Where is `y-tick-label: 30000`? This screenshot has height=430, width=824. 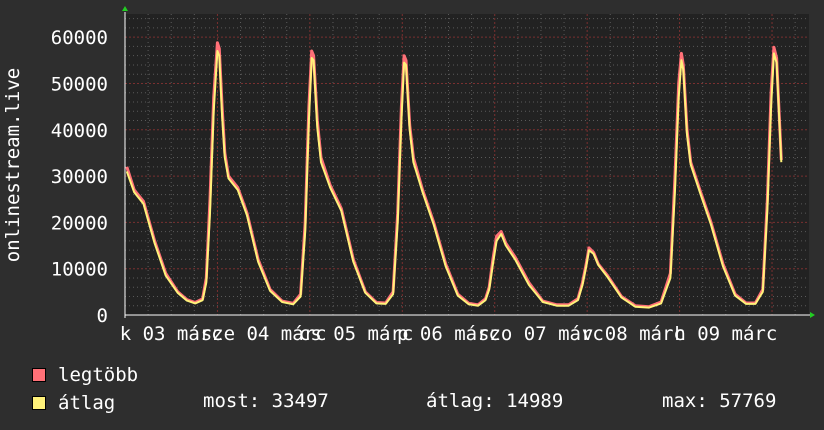
y-tick-label: 30000 is located at coordinates (79, 177).